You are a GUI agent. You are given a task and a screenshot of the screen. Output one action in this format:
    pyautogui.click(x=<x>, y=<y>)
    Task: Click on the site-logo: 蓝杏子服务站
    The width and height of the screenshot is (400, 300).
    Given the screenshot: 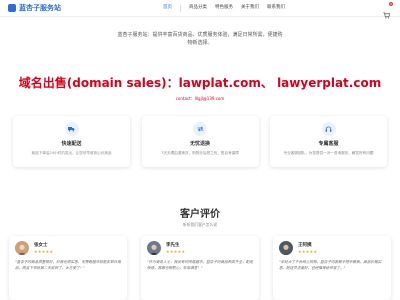 What is the action you would take?
    pyautogui.click(x=34, y=8)
    